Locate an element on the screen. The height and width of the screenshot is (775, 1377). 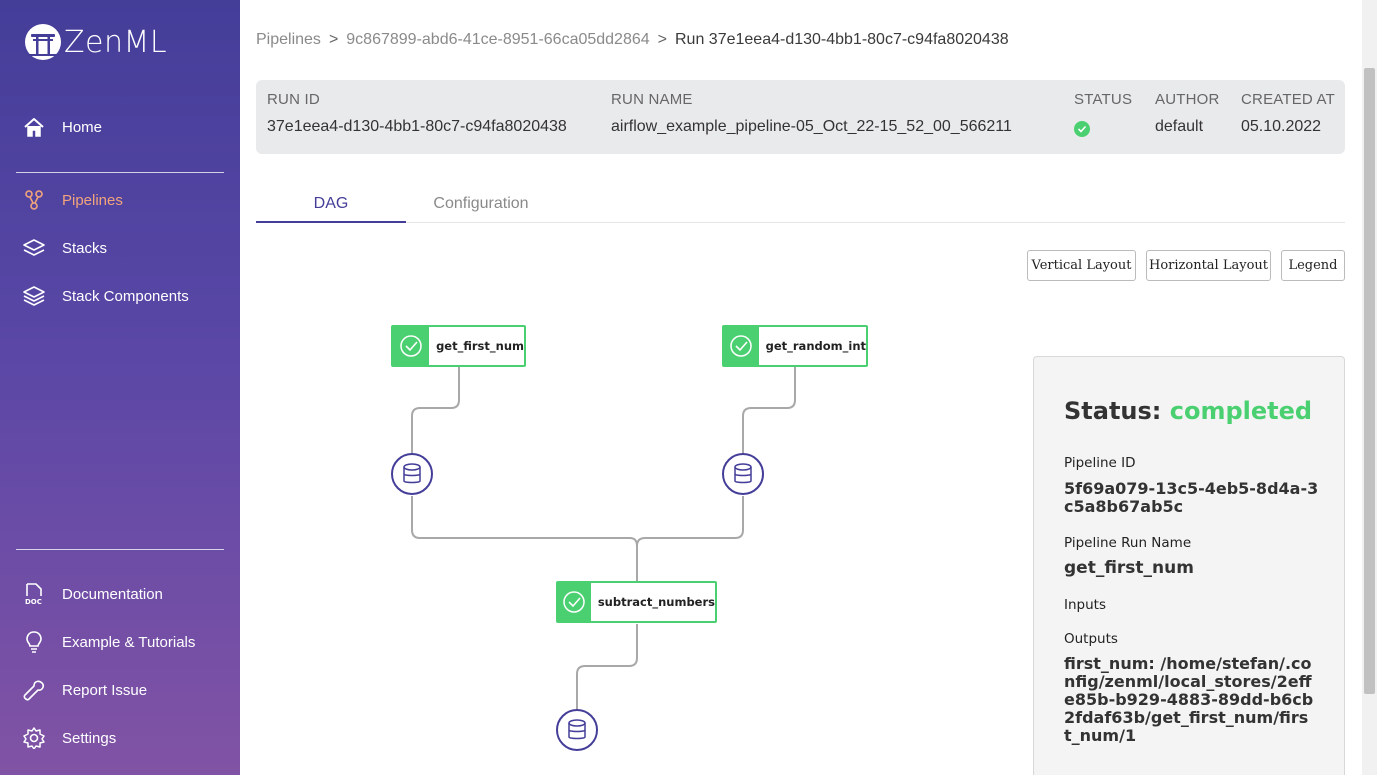
sidebar-item-stacks: Stacks is located at coordinates (120, 248).